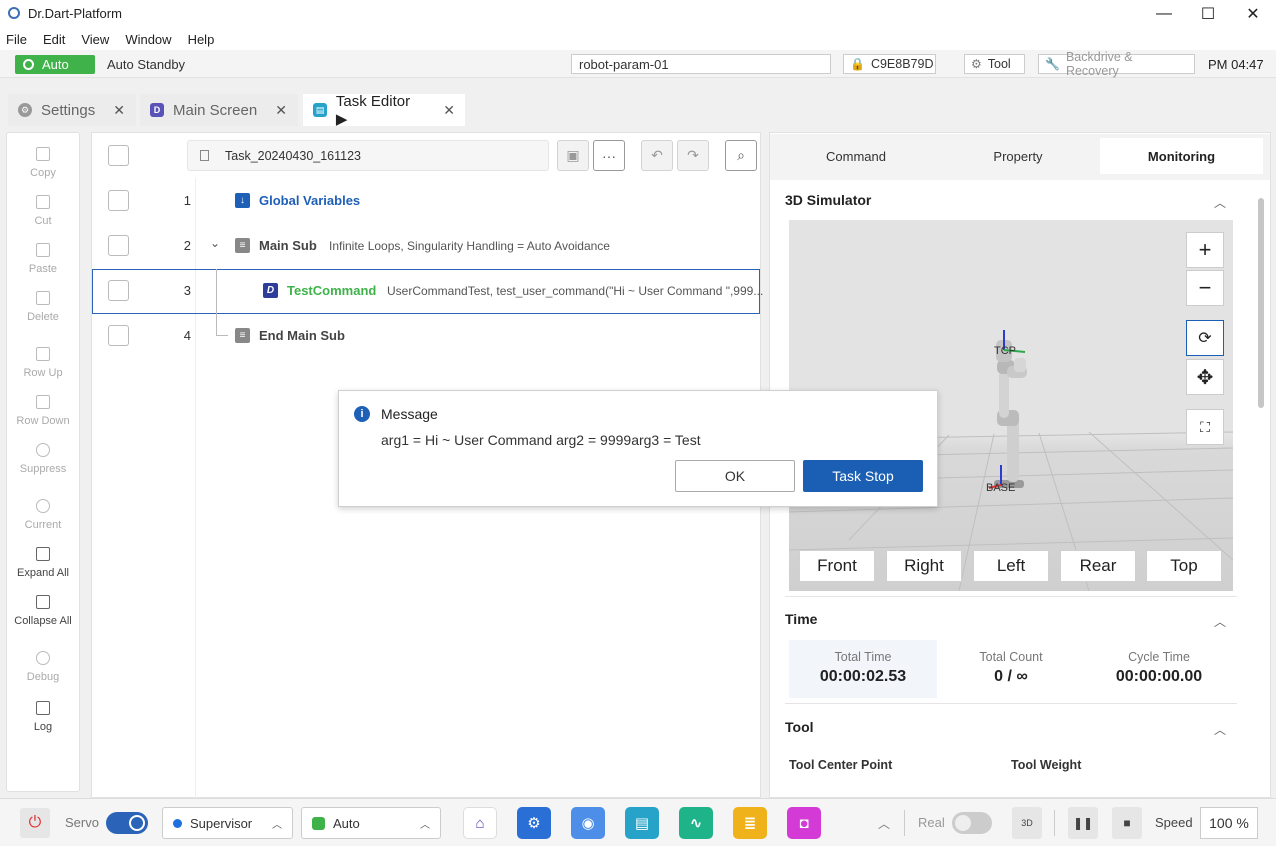 The width and height of the screenshot is (1276, 846). Describe the element at coordinates (201, 39) in the screenshot. I see `menu-help: Help` at that location.